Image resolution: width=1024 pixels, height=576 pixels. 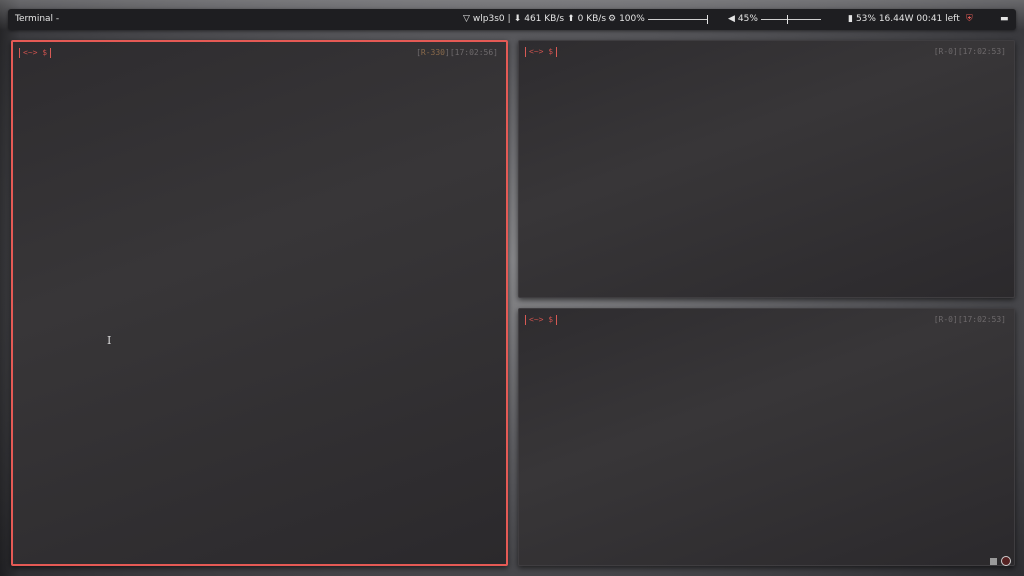 I want to click on brightness-value: 100%, so click(x=632, y=19).